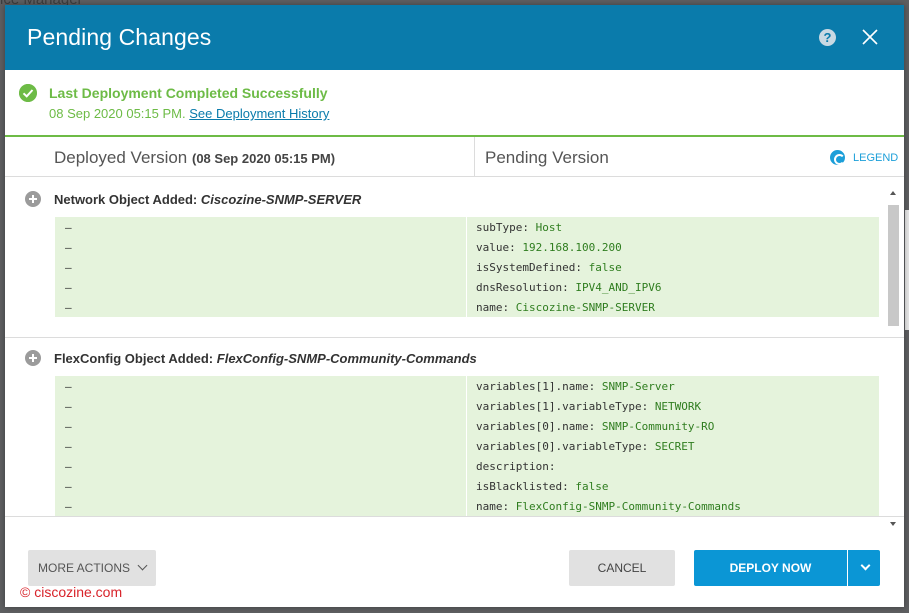  Describe the element at coordinates (474, 157) in the screenshot. I see `column-divider` at that location.